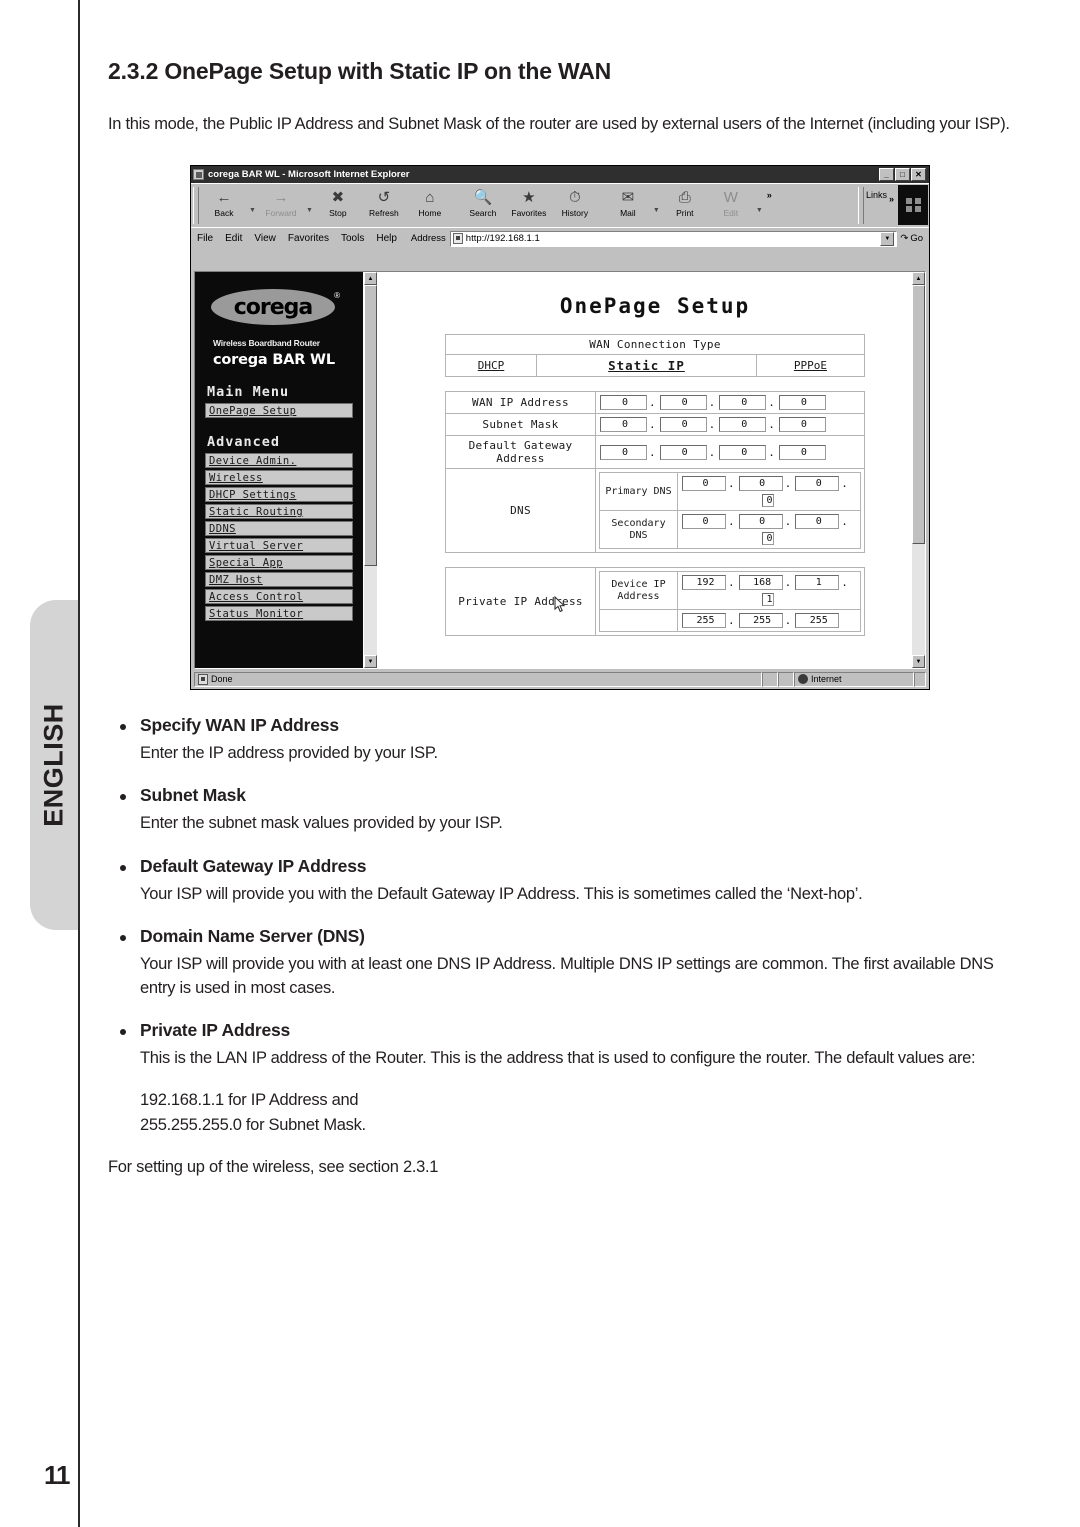  Describe the element at coordinates (802, 402) in the screenshot. I see `wan-ip-octet-4: 0` at that location.